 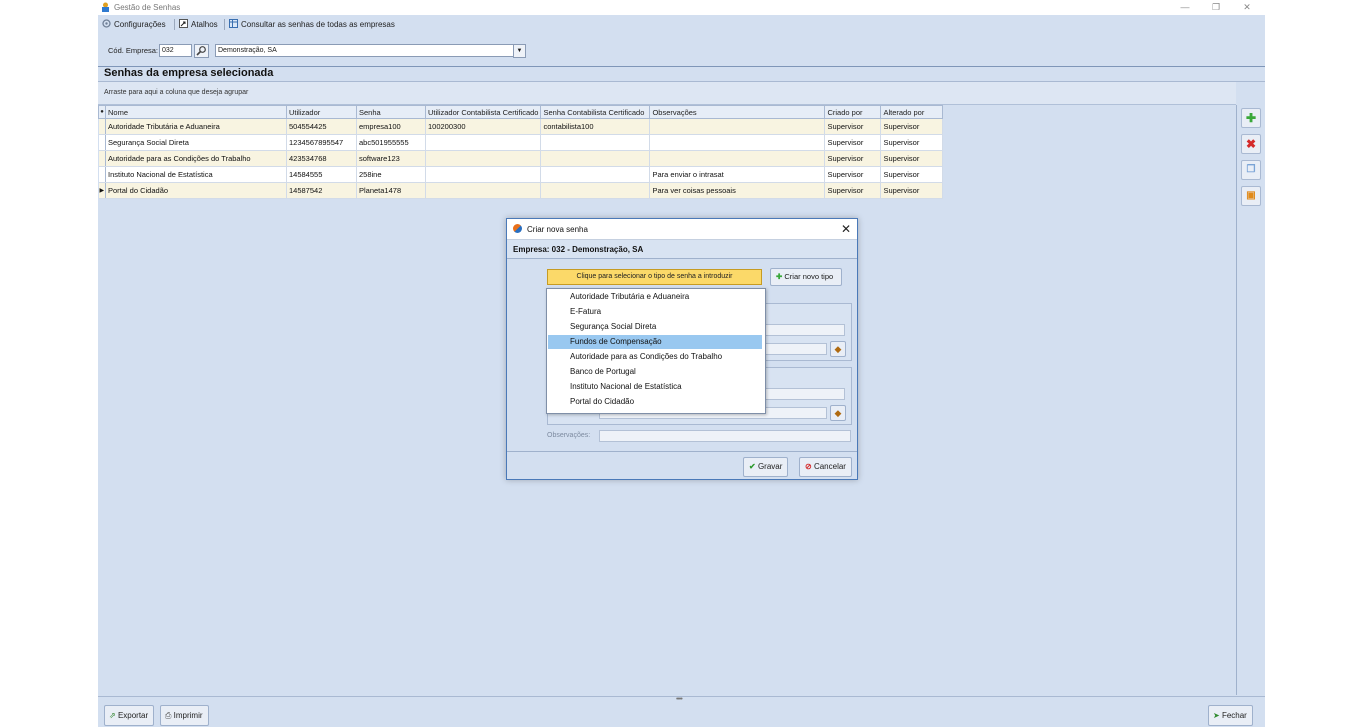 I want to click on section-title: Senhas da empresa selecionada, so click(x=681, y=74).